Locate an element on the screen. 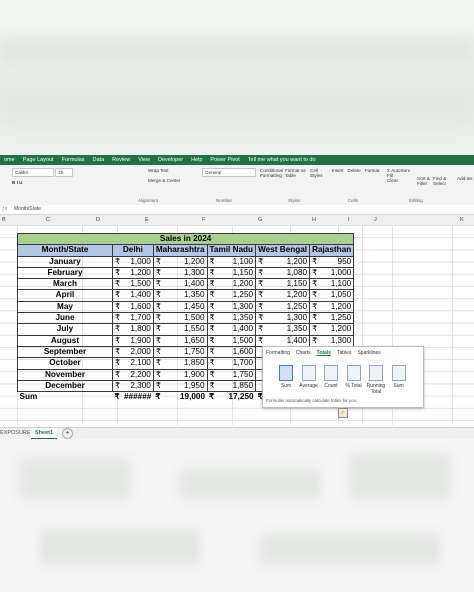  ribbon-tab: Data is located at coordinates (99, 160).